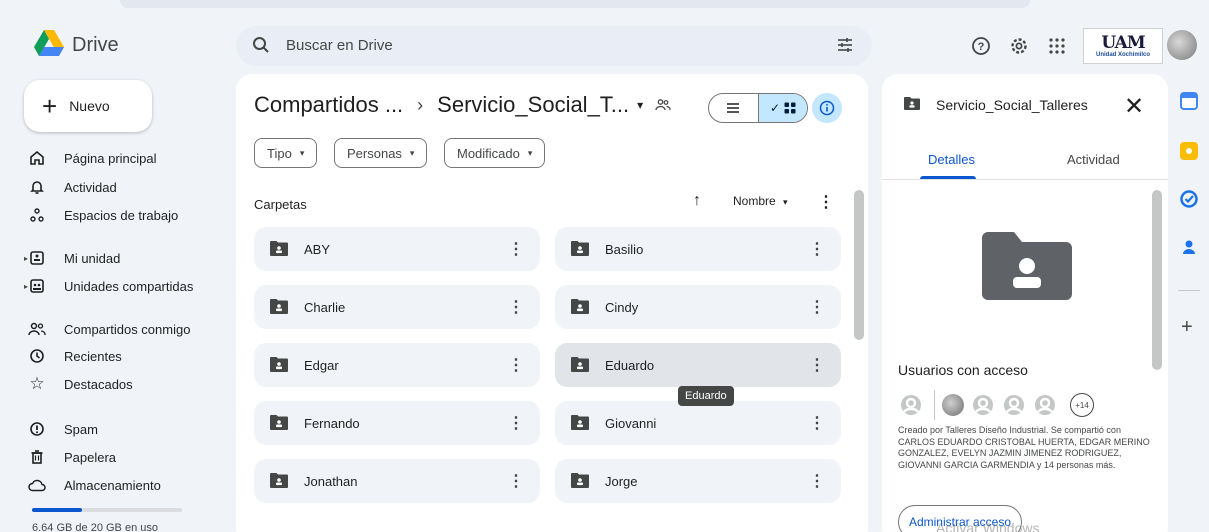  Describe the element at coordinates (124, 286) in the screenshot. I see `sidebar-item-shared-drives: Unidades compartidas` at that location.